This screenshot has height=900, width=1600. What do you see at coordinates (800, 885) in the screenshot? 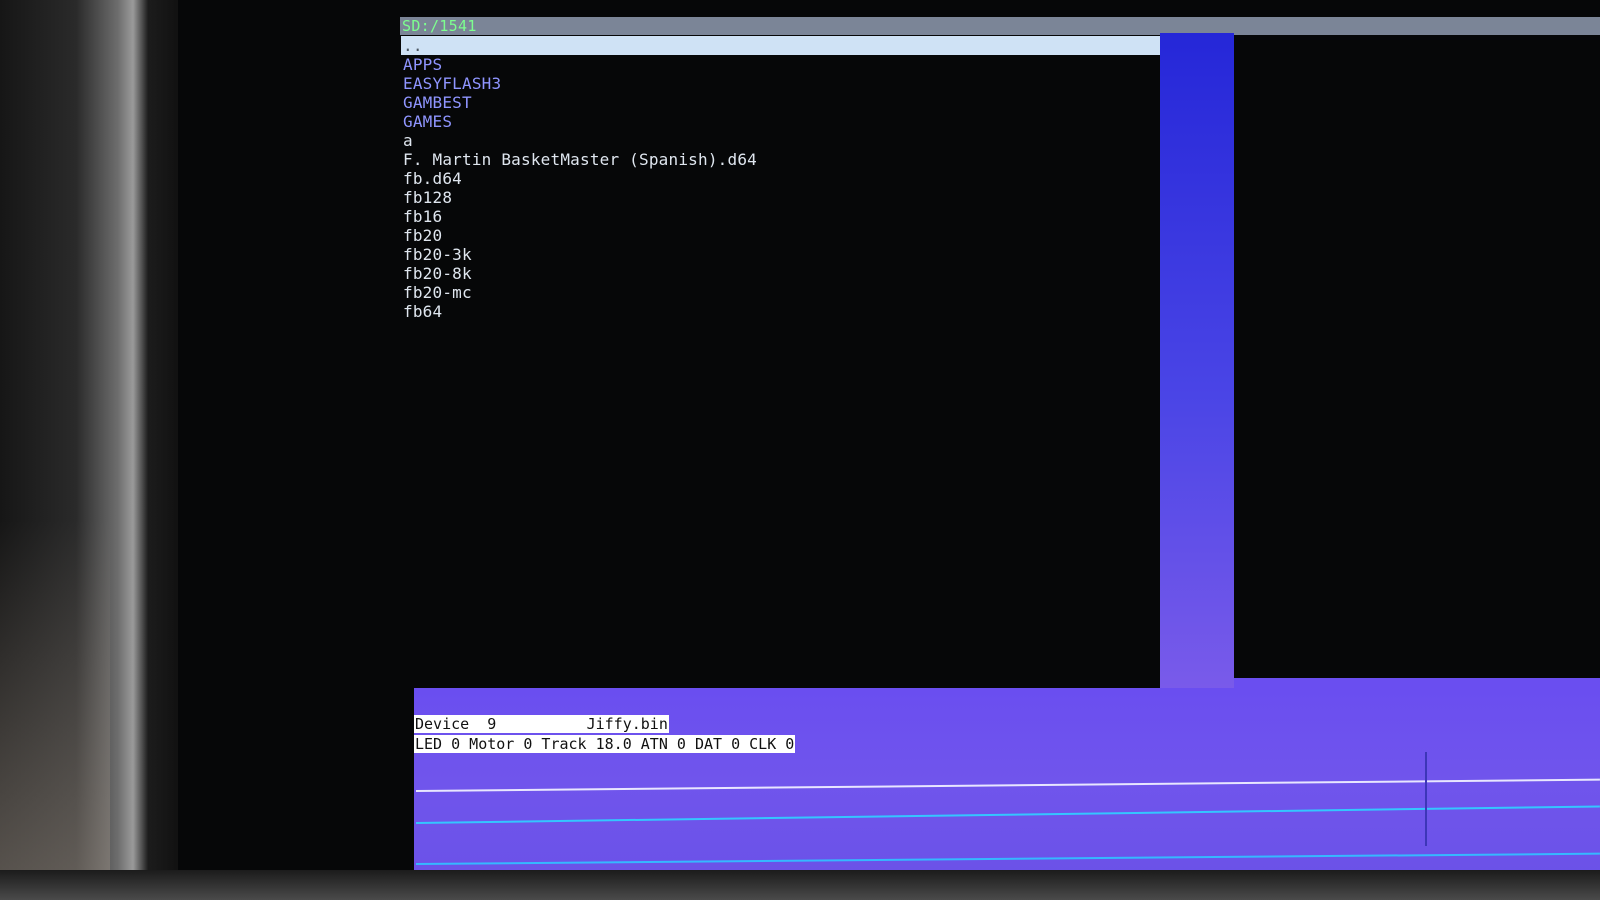
I see `monitor-bezel-bottom` at bounding box center [800, 885].